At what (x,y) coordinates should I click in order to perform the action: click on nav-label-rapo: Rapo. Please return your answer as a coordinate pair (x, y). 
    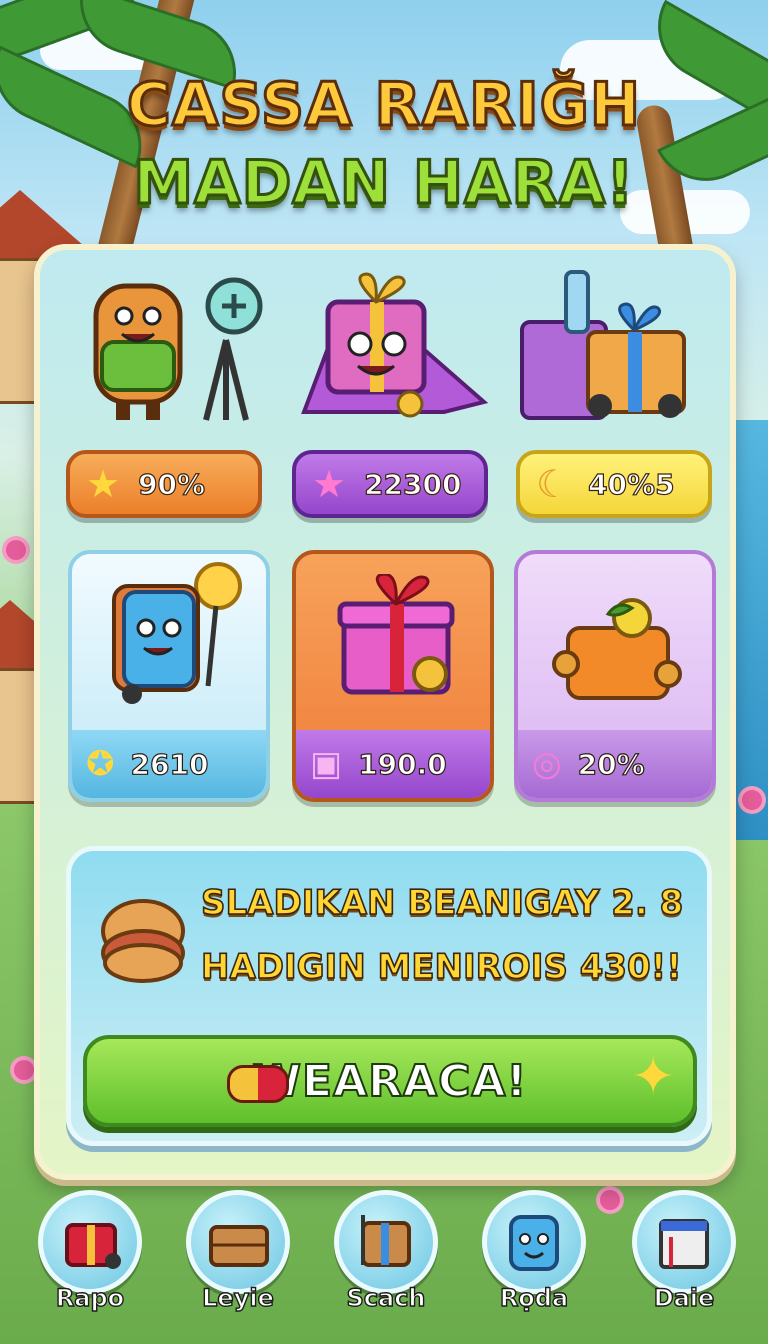
    Looking at the image, I should click on (90, 1297).